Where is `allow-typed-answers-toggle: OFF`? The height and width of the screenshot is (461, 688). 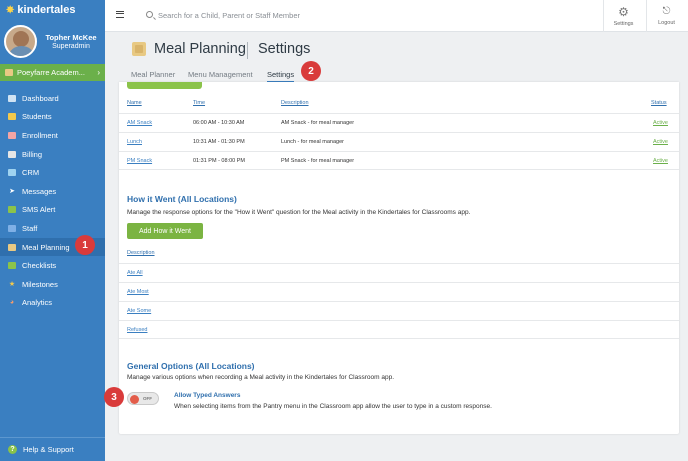 allow-typed-answers-toggle: OFF is located at coordinates (143, 398).